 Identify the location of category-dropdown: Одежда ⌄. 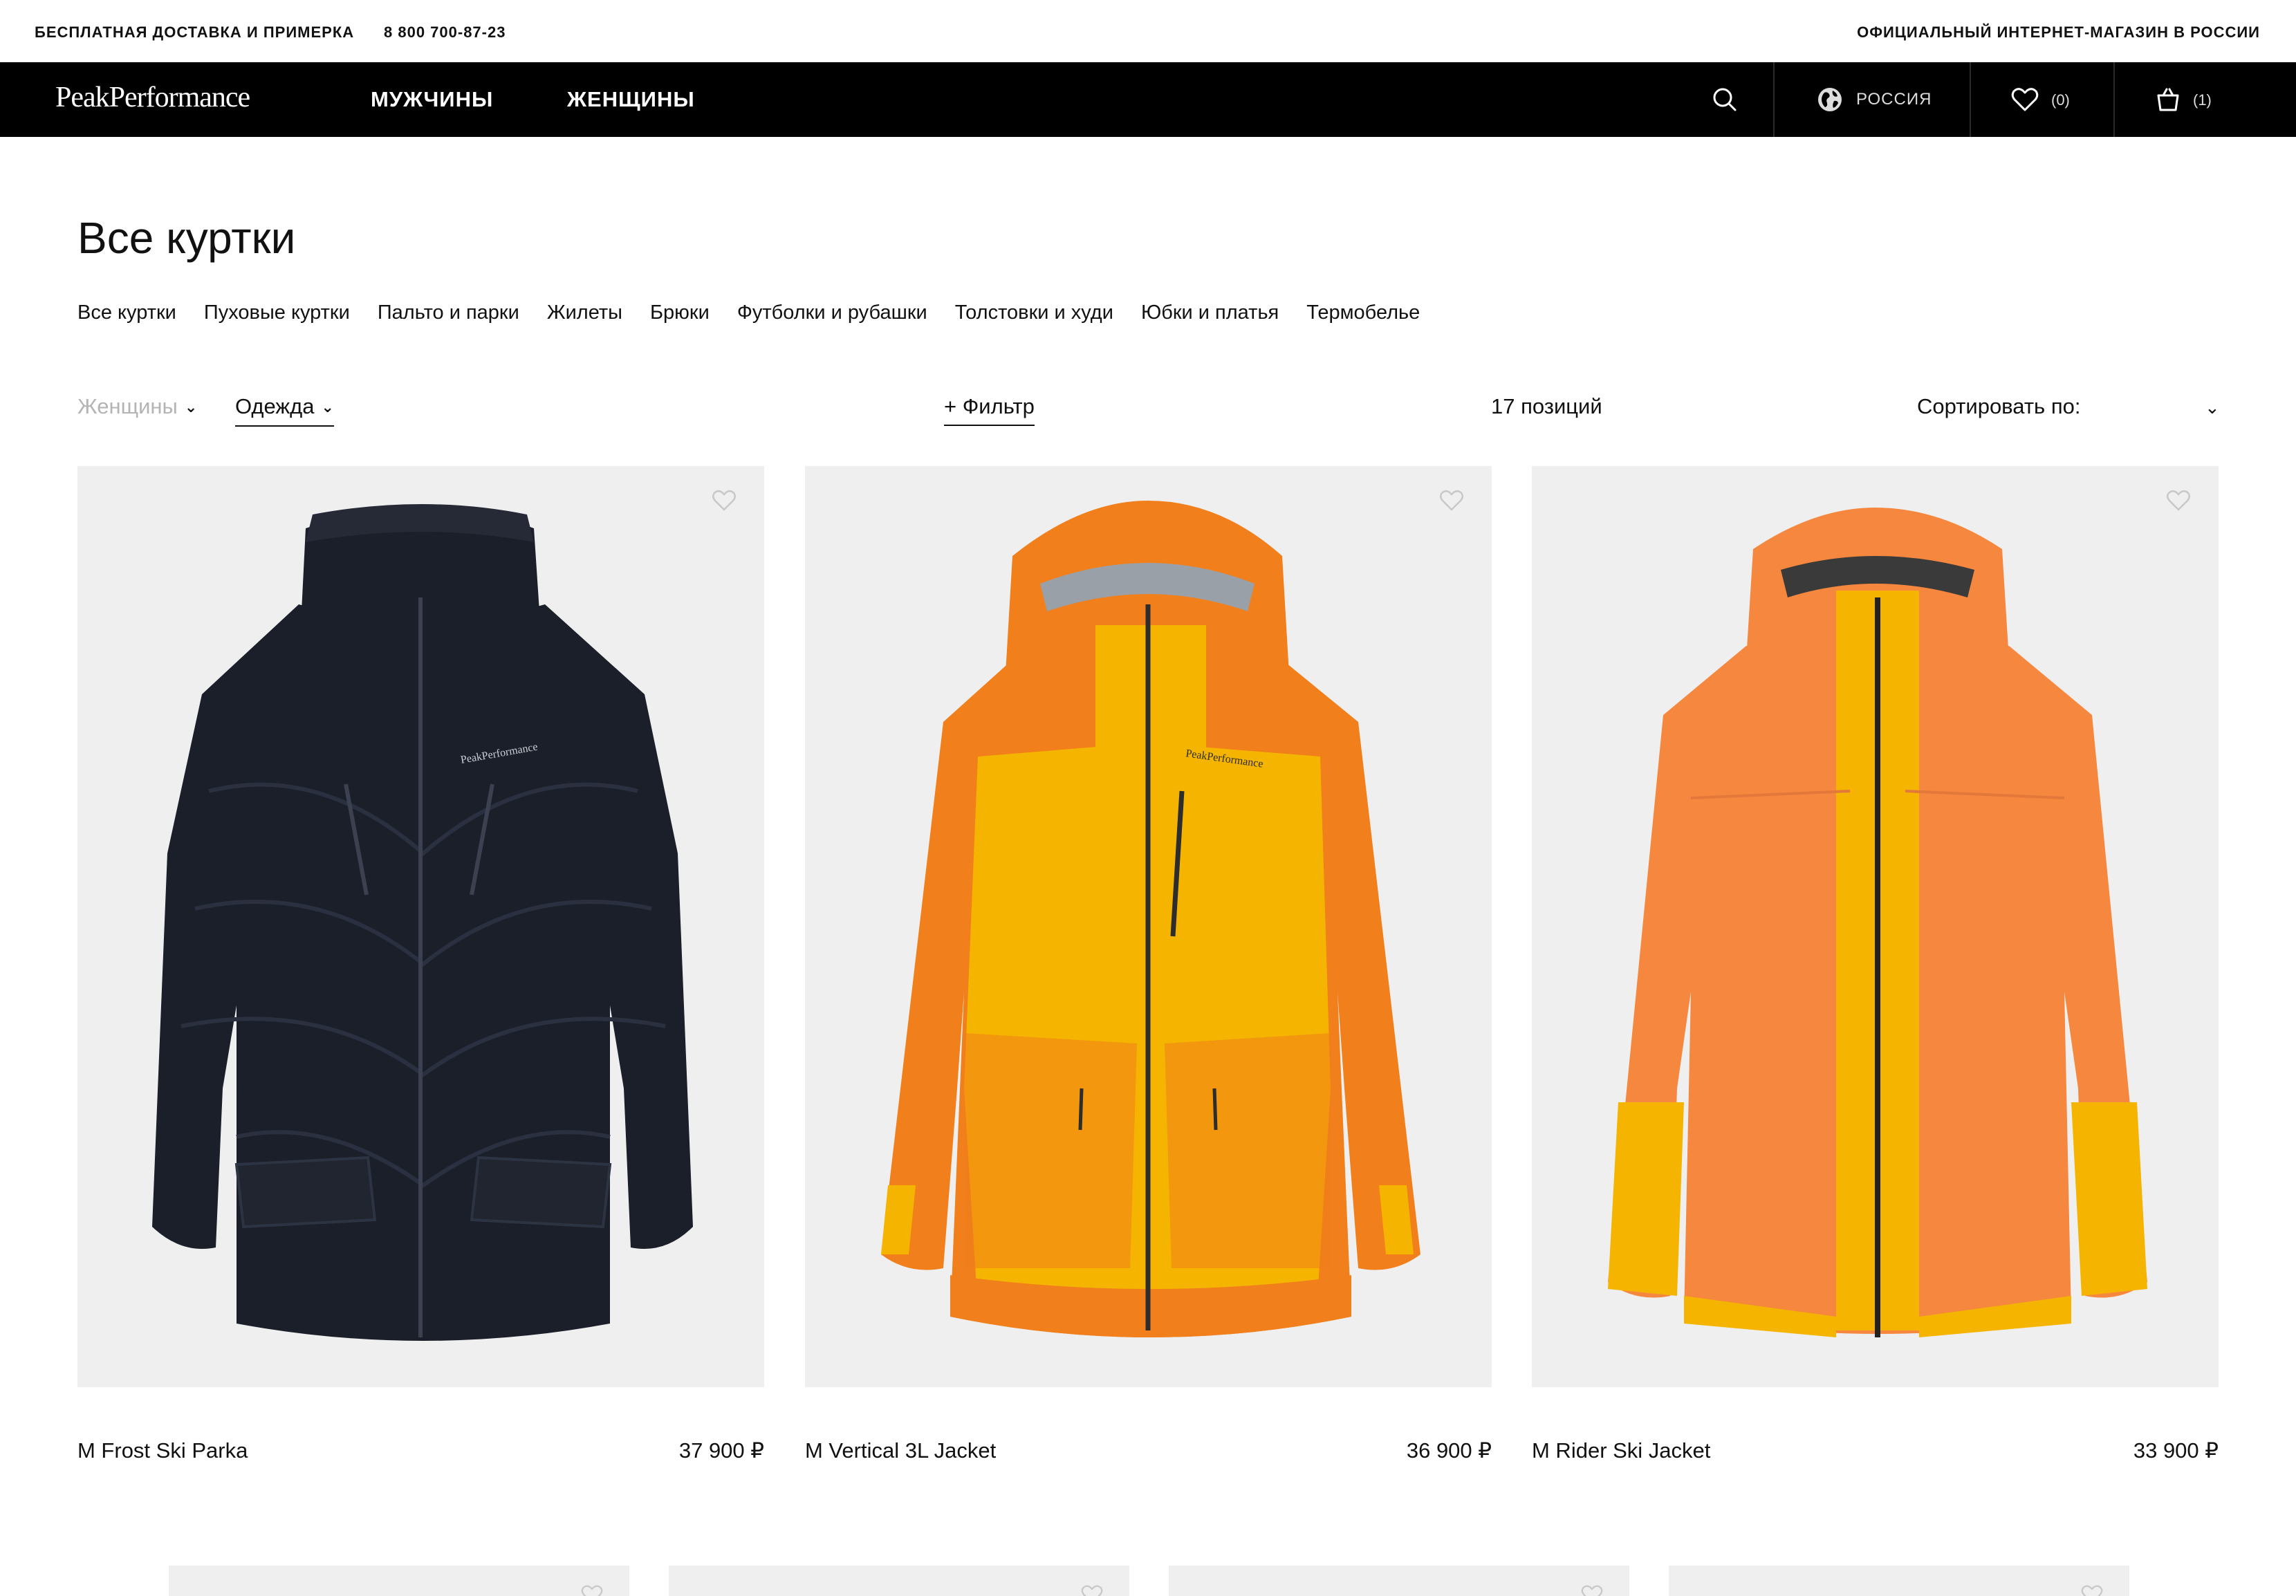
(284, 408).